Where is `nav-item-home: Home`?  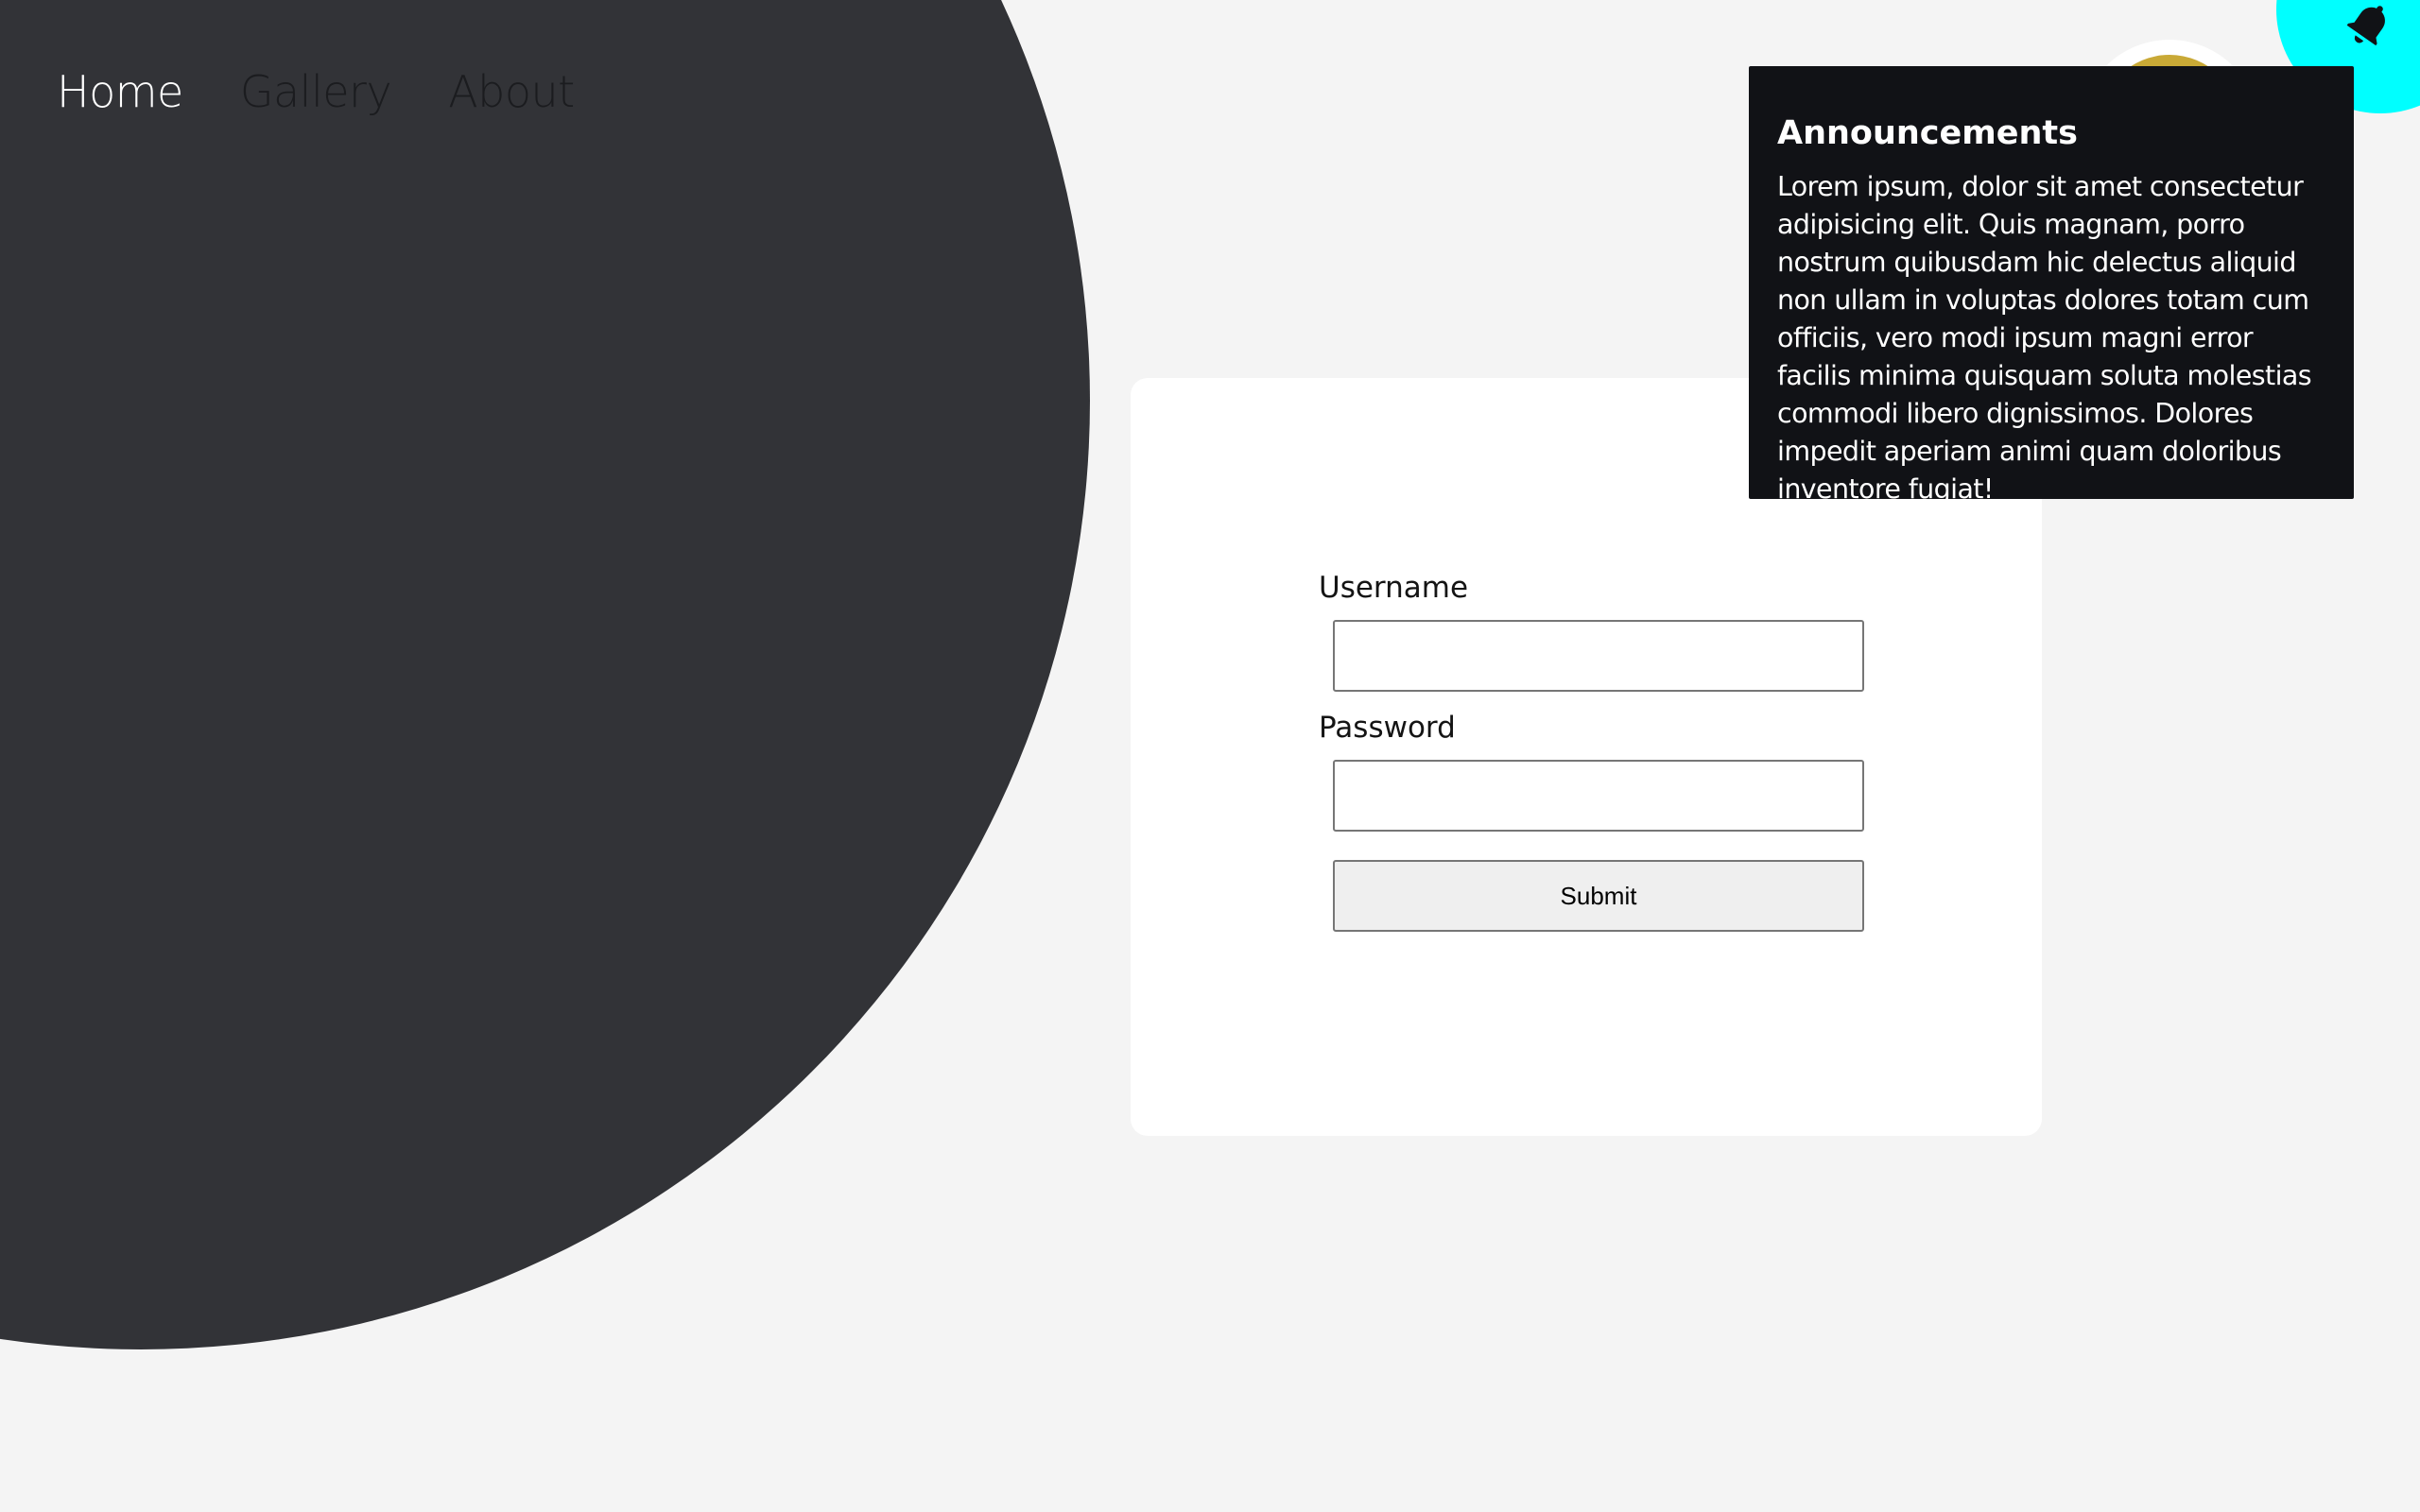 nav-item-home: Home is located at coordinates (120, 91).